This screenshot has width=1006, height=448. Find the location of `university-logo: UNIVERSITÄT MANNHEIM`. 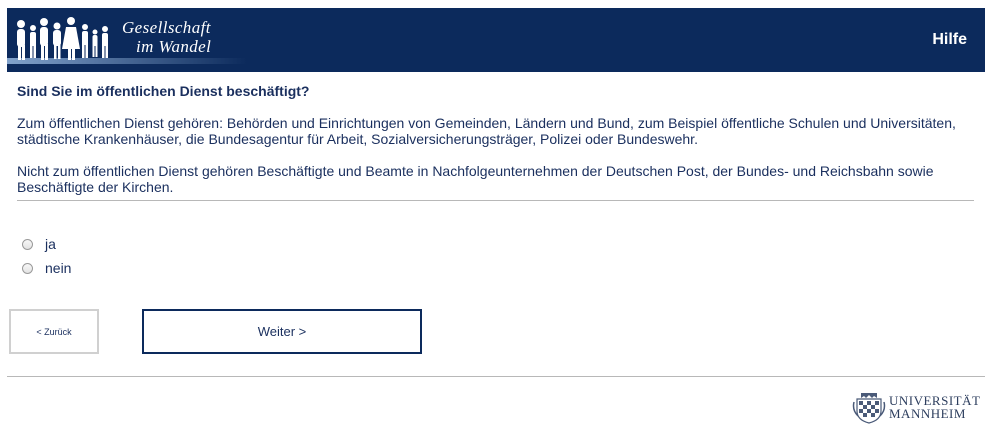

university-logo: UNIVERSITÄT MANNHEIM is located at coordinates (916, 407).